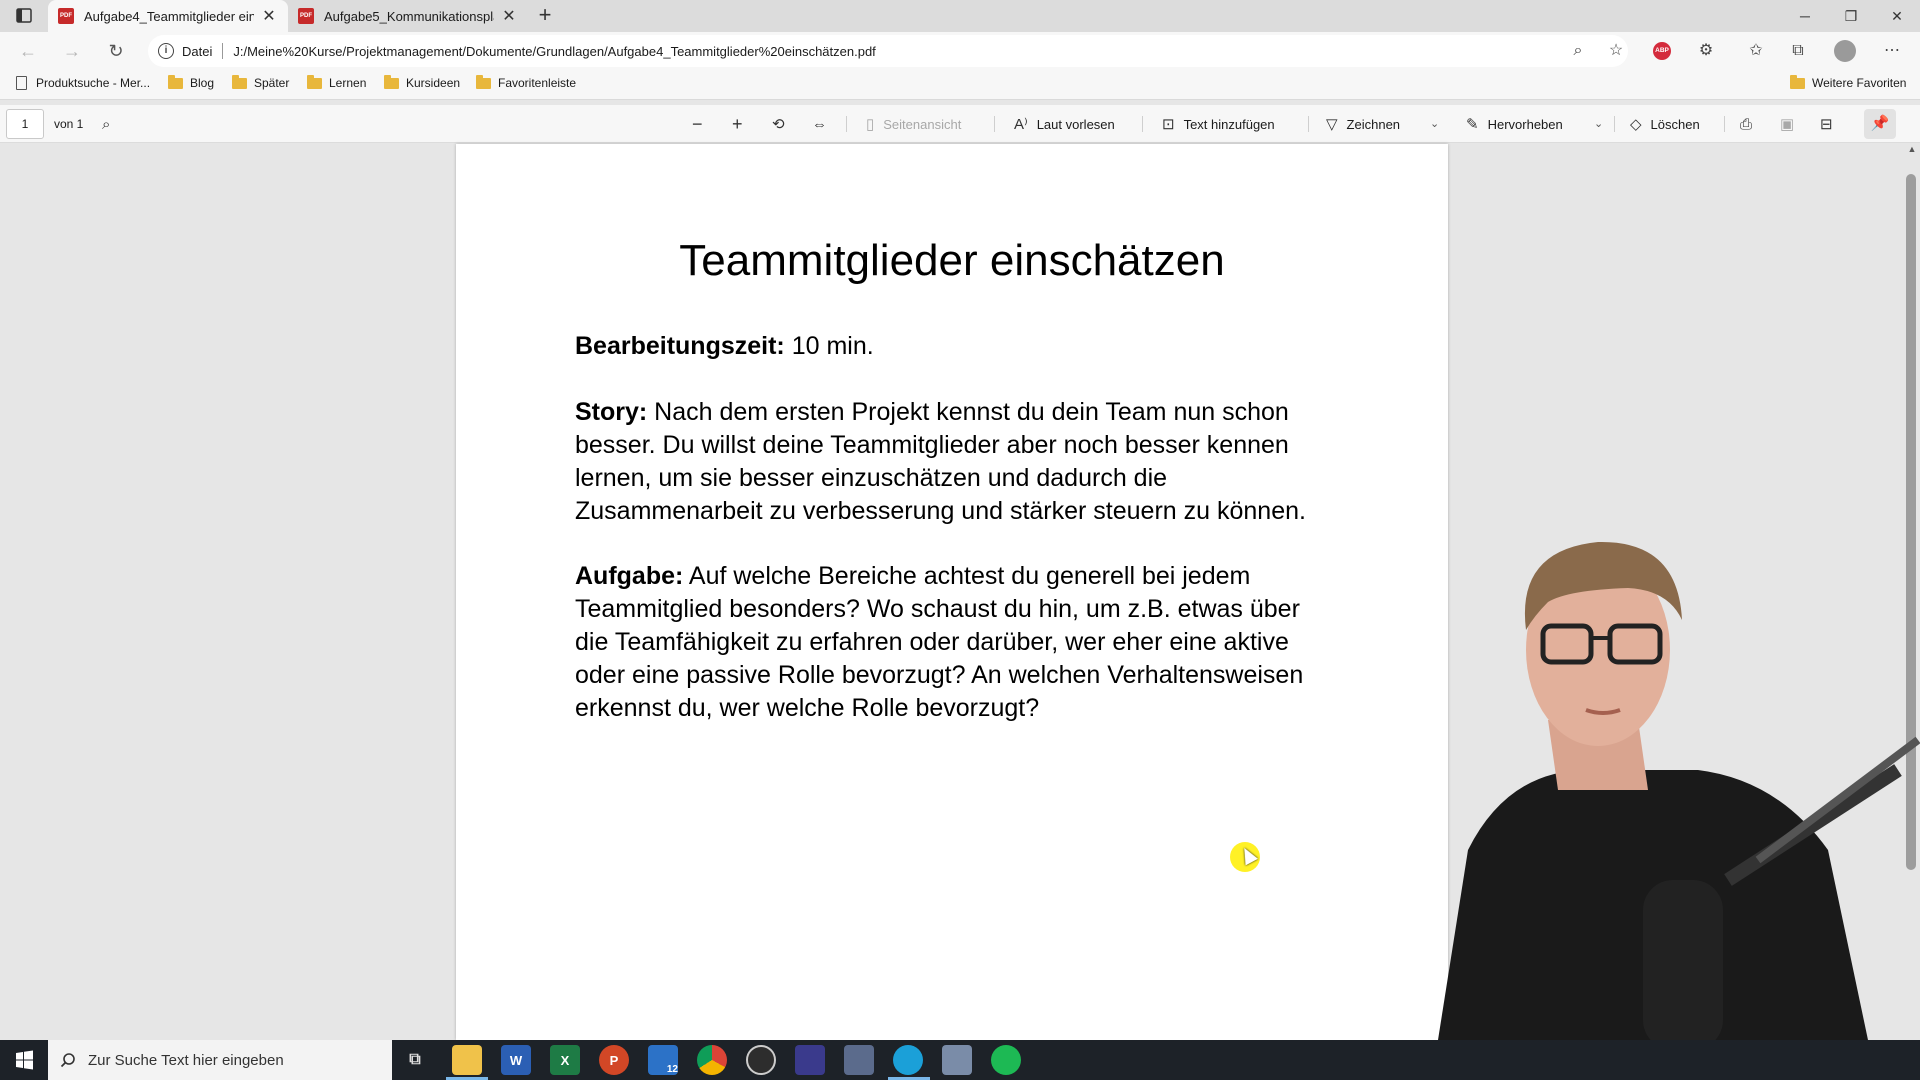  Describe the element at coordinates (1434, 124) in the screenshot. I see `draw-options-chevron-icon: ⌄` at that location.